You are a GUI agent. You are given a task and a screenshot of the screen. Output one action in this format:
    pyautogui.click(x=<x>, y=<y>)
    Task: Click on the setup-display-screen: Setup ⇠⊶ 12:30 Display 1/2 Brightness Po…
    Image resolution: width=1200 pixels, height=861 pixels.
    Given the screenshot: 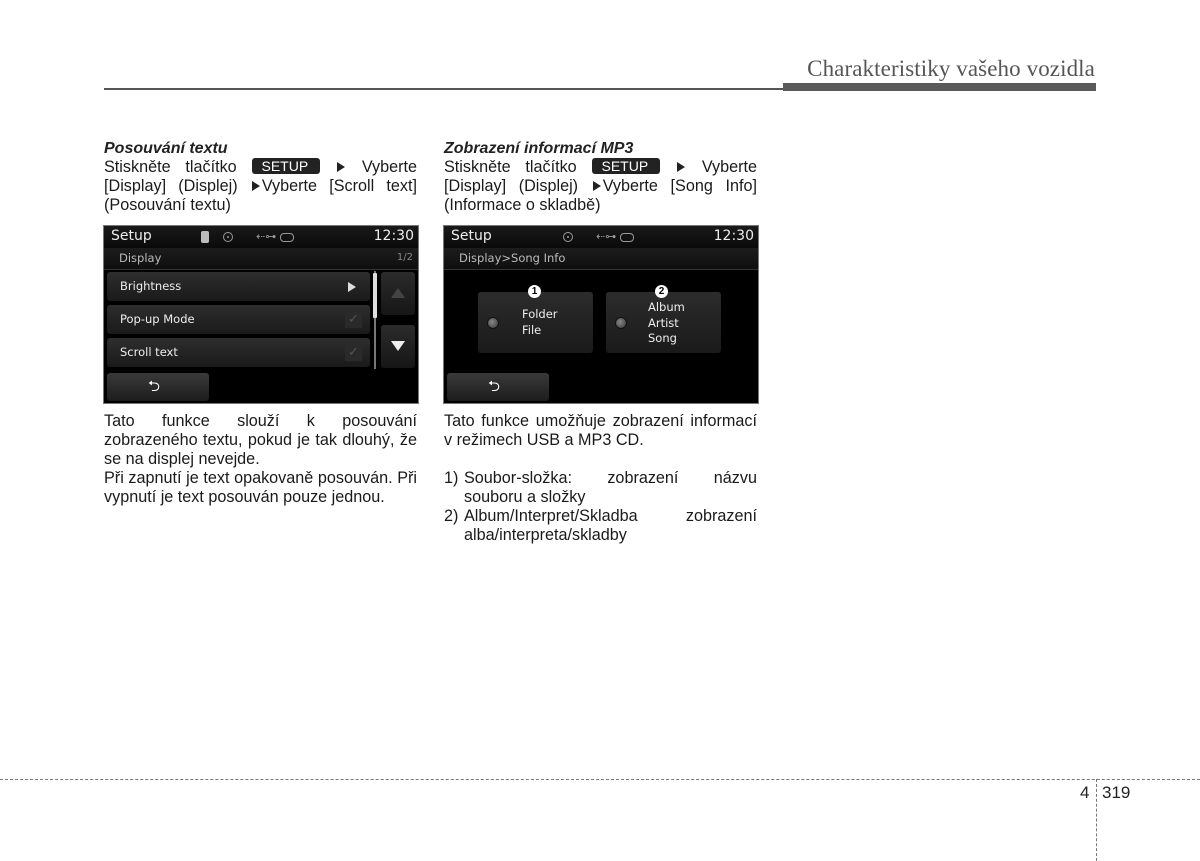 What is the action you would take?
    pyautogui.click(x=261, y=314)
    